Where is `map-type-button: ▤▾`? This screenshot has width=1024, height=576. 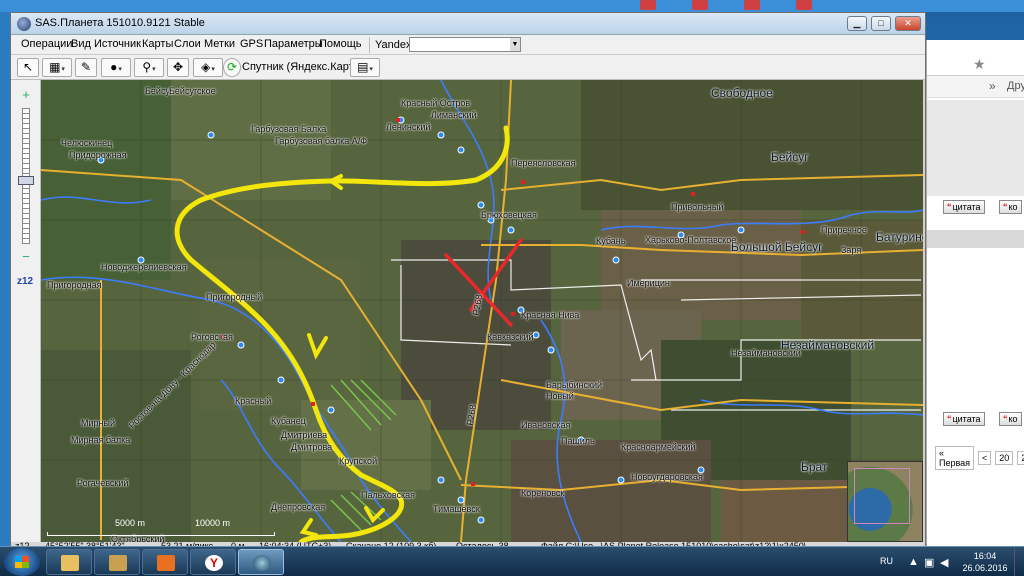
map-type-button: ▤▾ is located at coordinates (365, 67).